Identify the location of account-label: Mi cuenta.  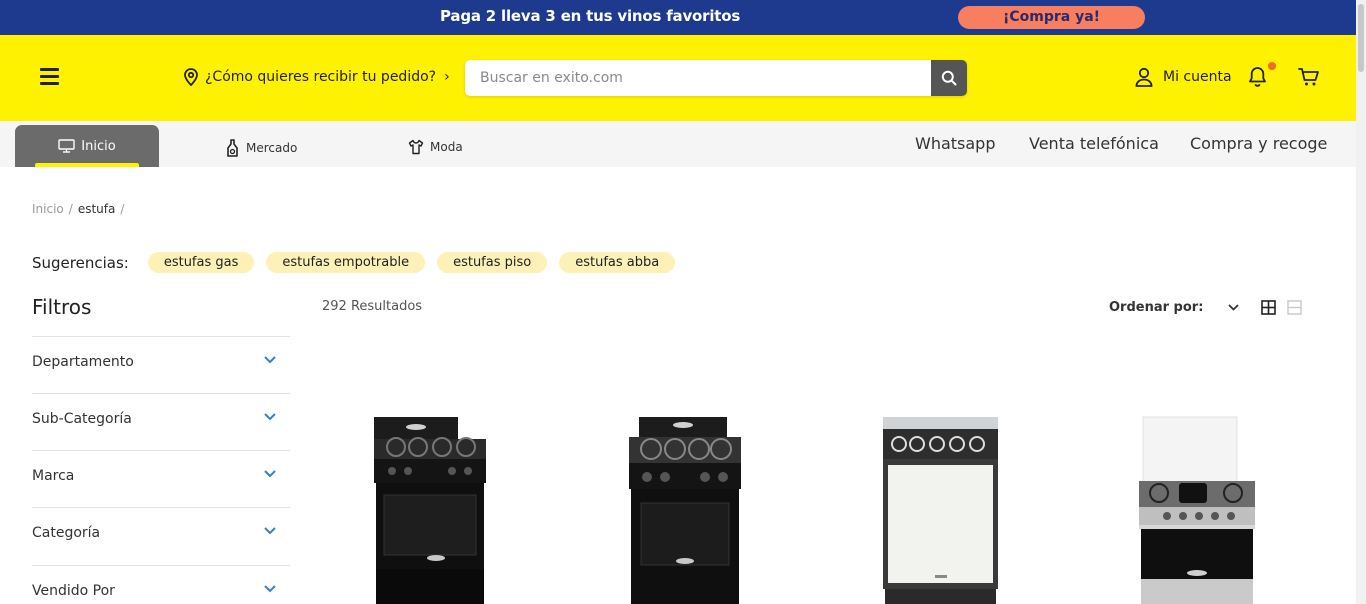
(1197, 77).